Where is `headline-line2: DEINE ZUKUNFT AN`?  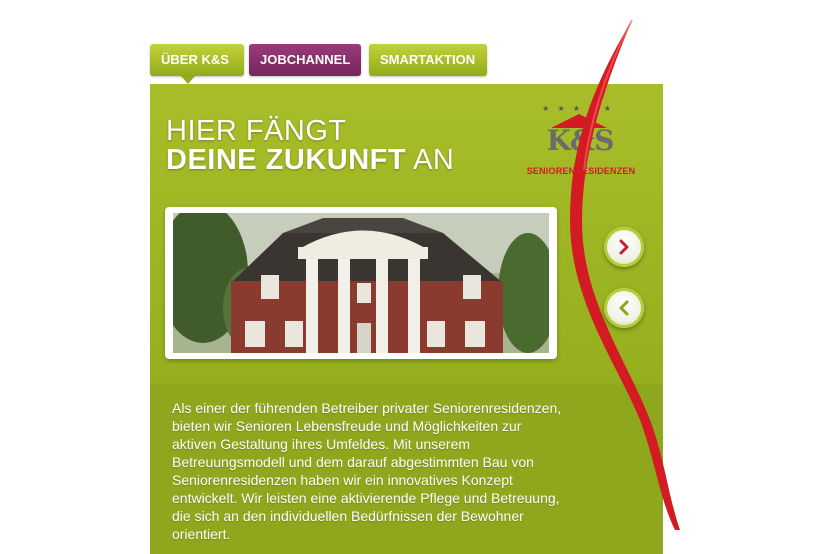 headline-line2: DEINE ZUKUNFT AN is located at coordinates (310, 160).